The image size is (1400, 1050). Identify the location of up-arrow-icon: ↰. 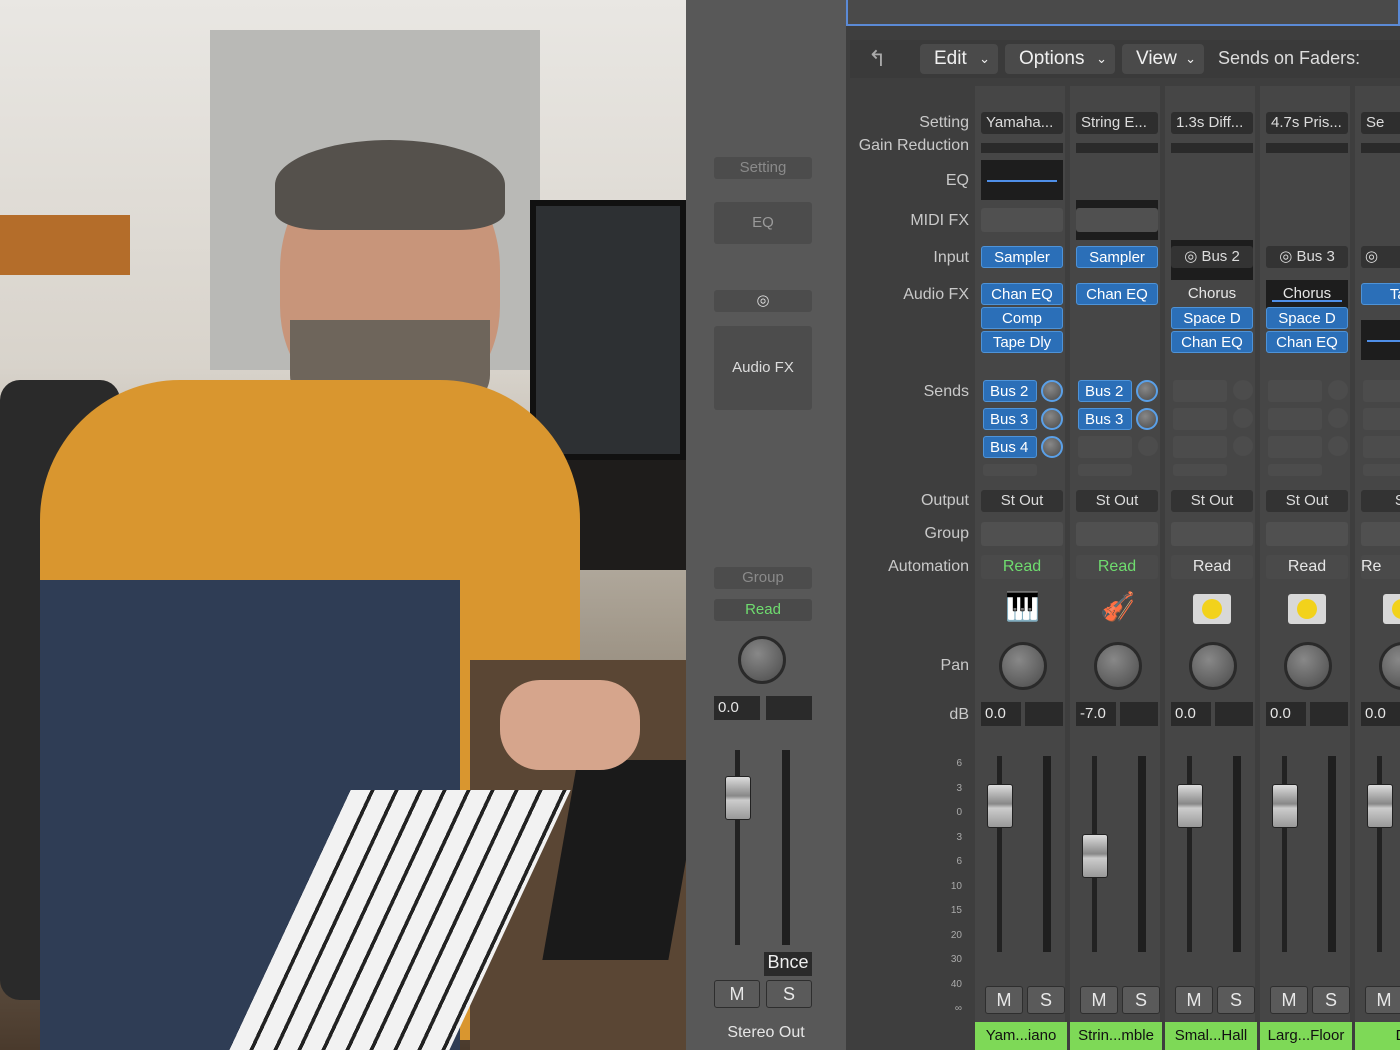
(877, 59).